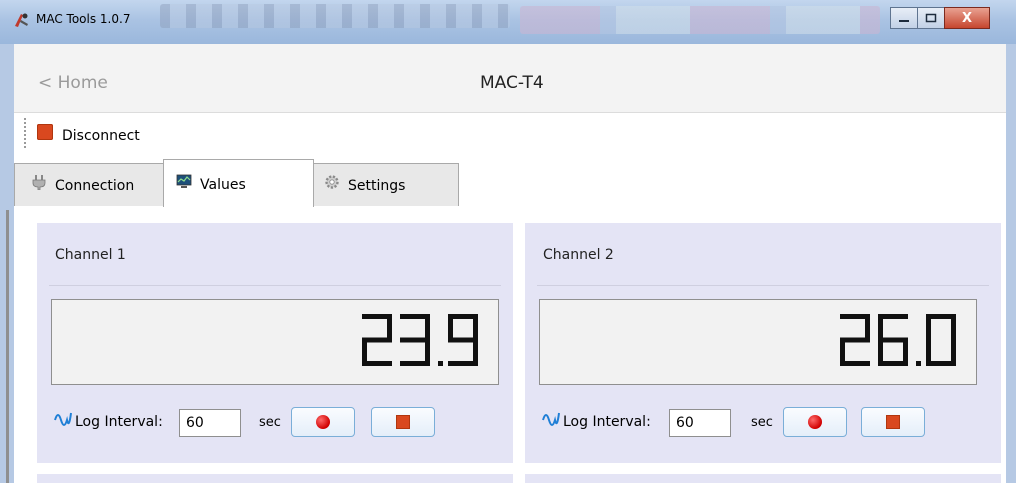  Describe the element at coordinates (377, 186) in the screenshot. I see `tab-settings-label: Settings` at that location.